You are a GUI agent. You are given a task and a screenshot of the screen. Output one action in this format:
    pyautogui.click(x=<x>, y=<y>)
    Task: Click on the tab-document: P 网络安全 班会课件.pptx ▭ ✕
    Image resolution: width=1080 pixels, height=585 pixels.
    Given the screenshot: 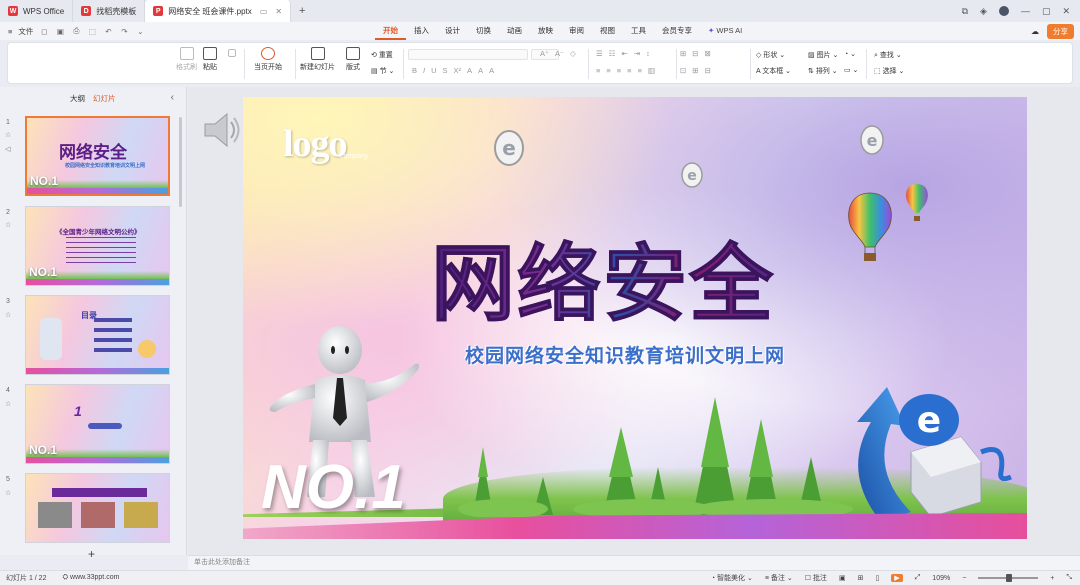 What is the action you would take?
    pyautogui.click(x=218, y=11)
    